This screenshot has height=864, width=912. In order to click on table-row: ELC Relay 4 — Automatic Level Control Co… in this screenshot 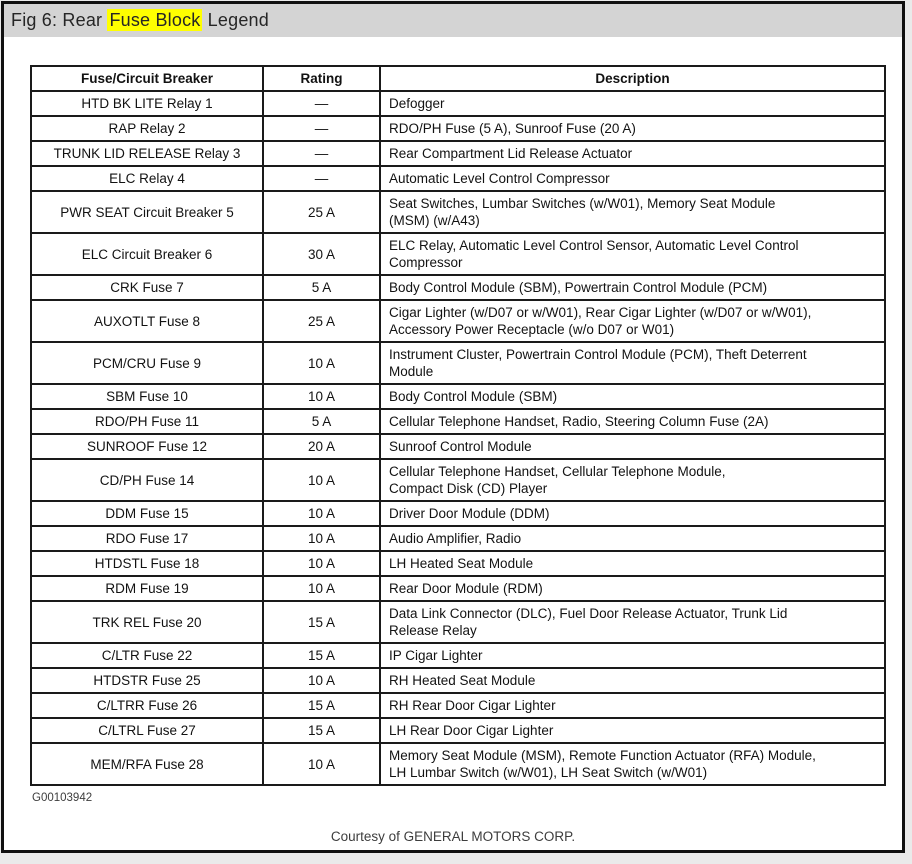, I will do `click(458, 178)`.